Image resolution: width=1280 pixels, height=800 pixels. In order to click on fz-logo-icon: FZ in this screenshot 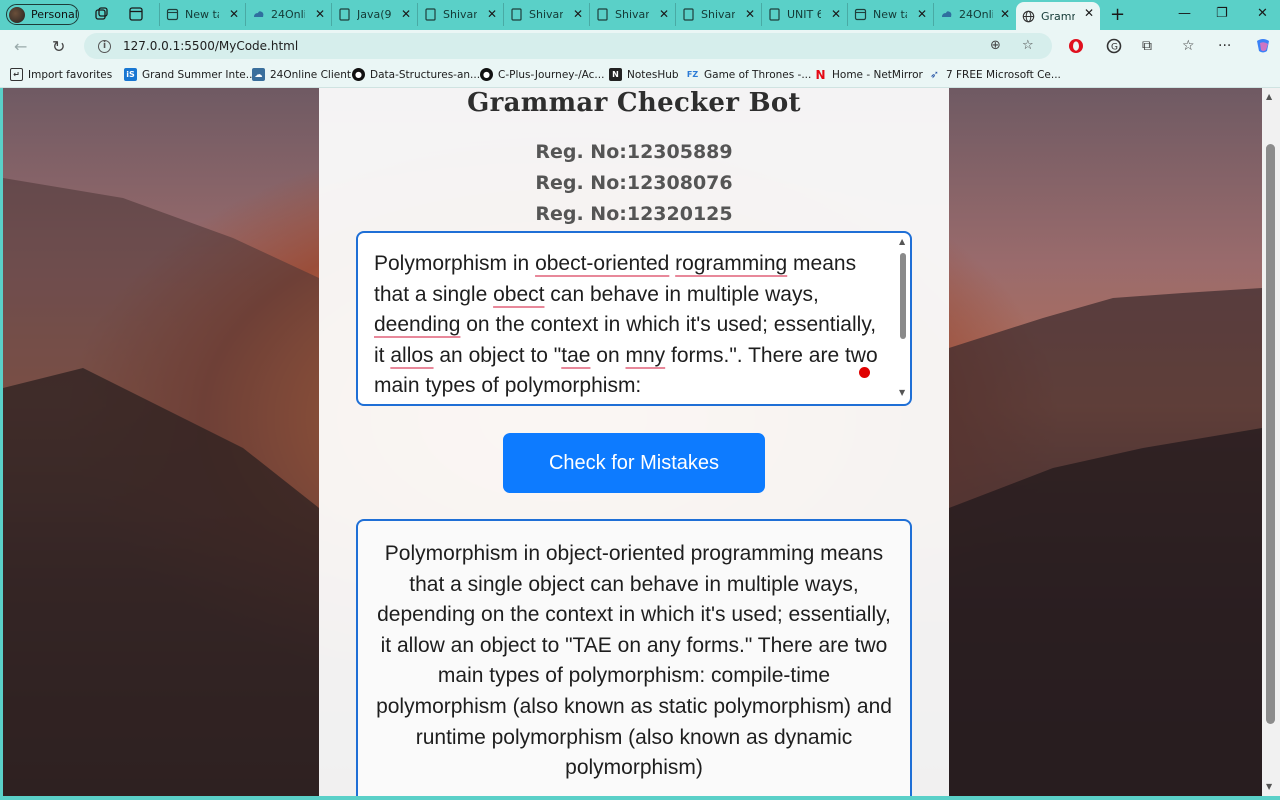, I will do `click(692, 74)`.